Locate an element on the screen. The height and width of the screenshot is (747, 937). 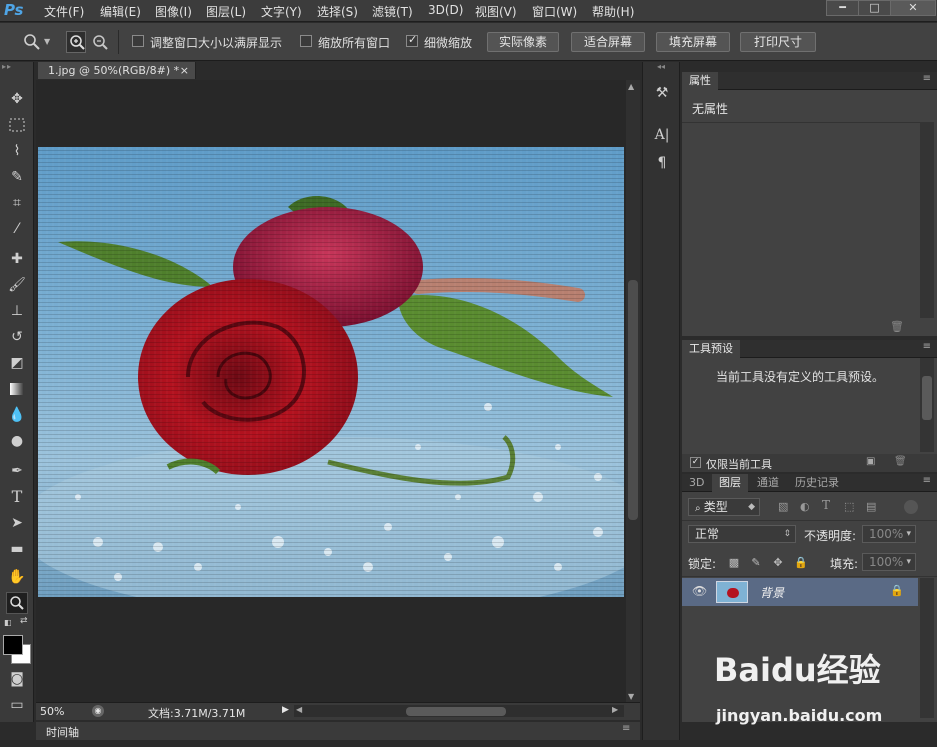
blend-mode-dropdown: 正常 ⇕ is located at coordinates (742, 534).